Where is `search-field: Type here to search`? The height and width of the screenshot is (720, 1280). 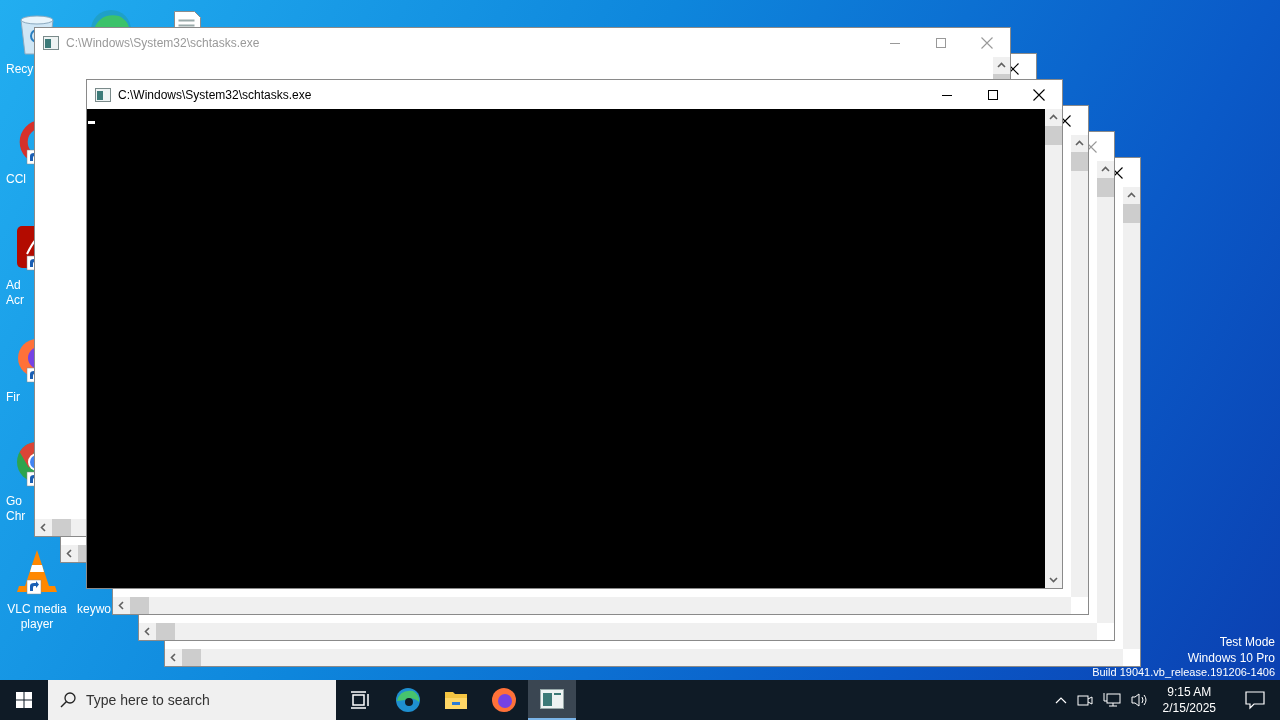
search-field: Type here to search is located at coordinates (205, 700).